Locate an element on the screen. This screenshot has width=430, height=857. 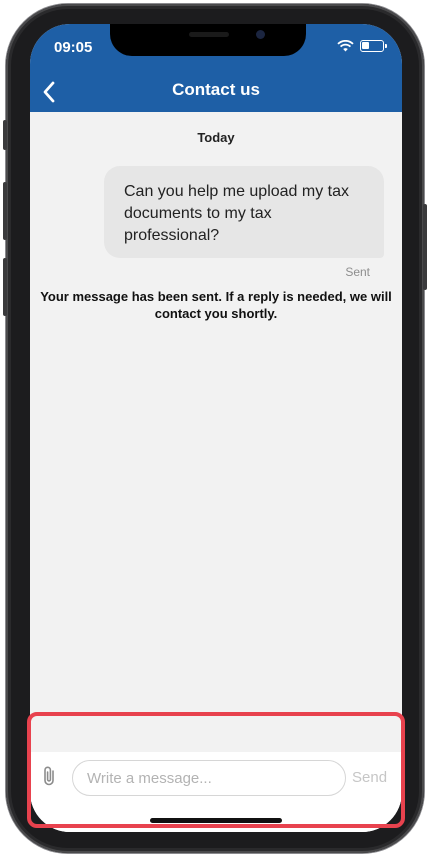
ringer-switch is located at coordinates (5, 135).